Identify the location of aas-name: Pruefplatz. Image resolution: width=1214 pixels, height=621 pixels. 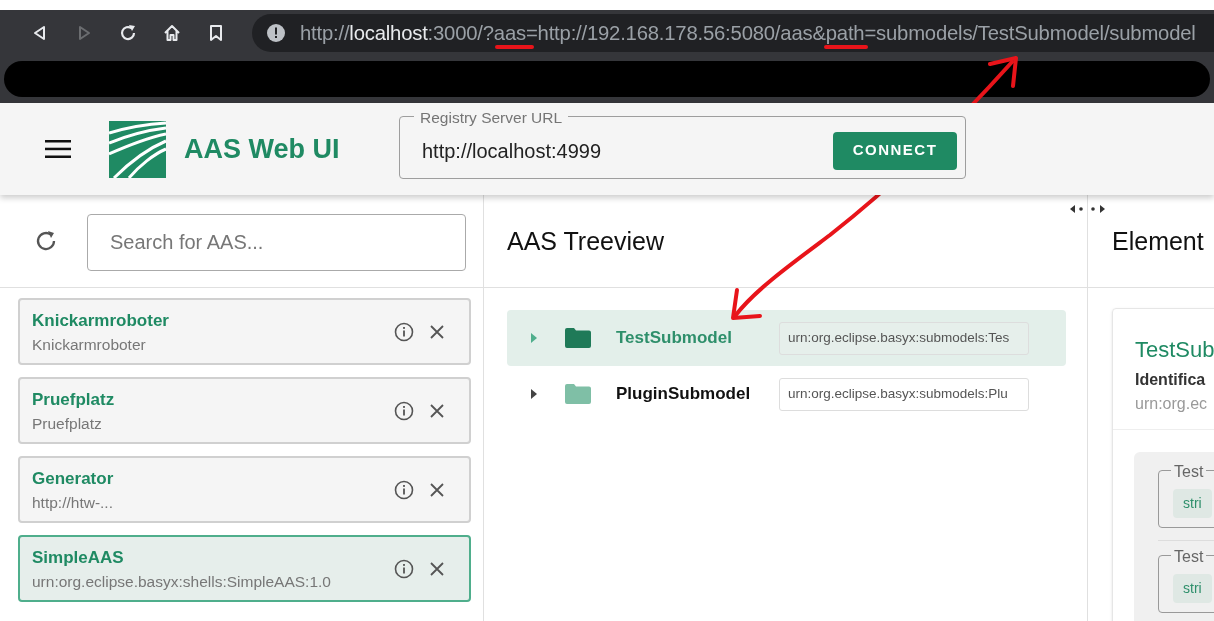
(74, 399).